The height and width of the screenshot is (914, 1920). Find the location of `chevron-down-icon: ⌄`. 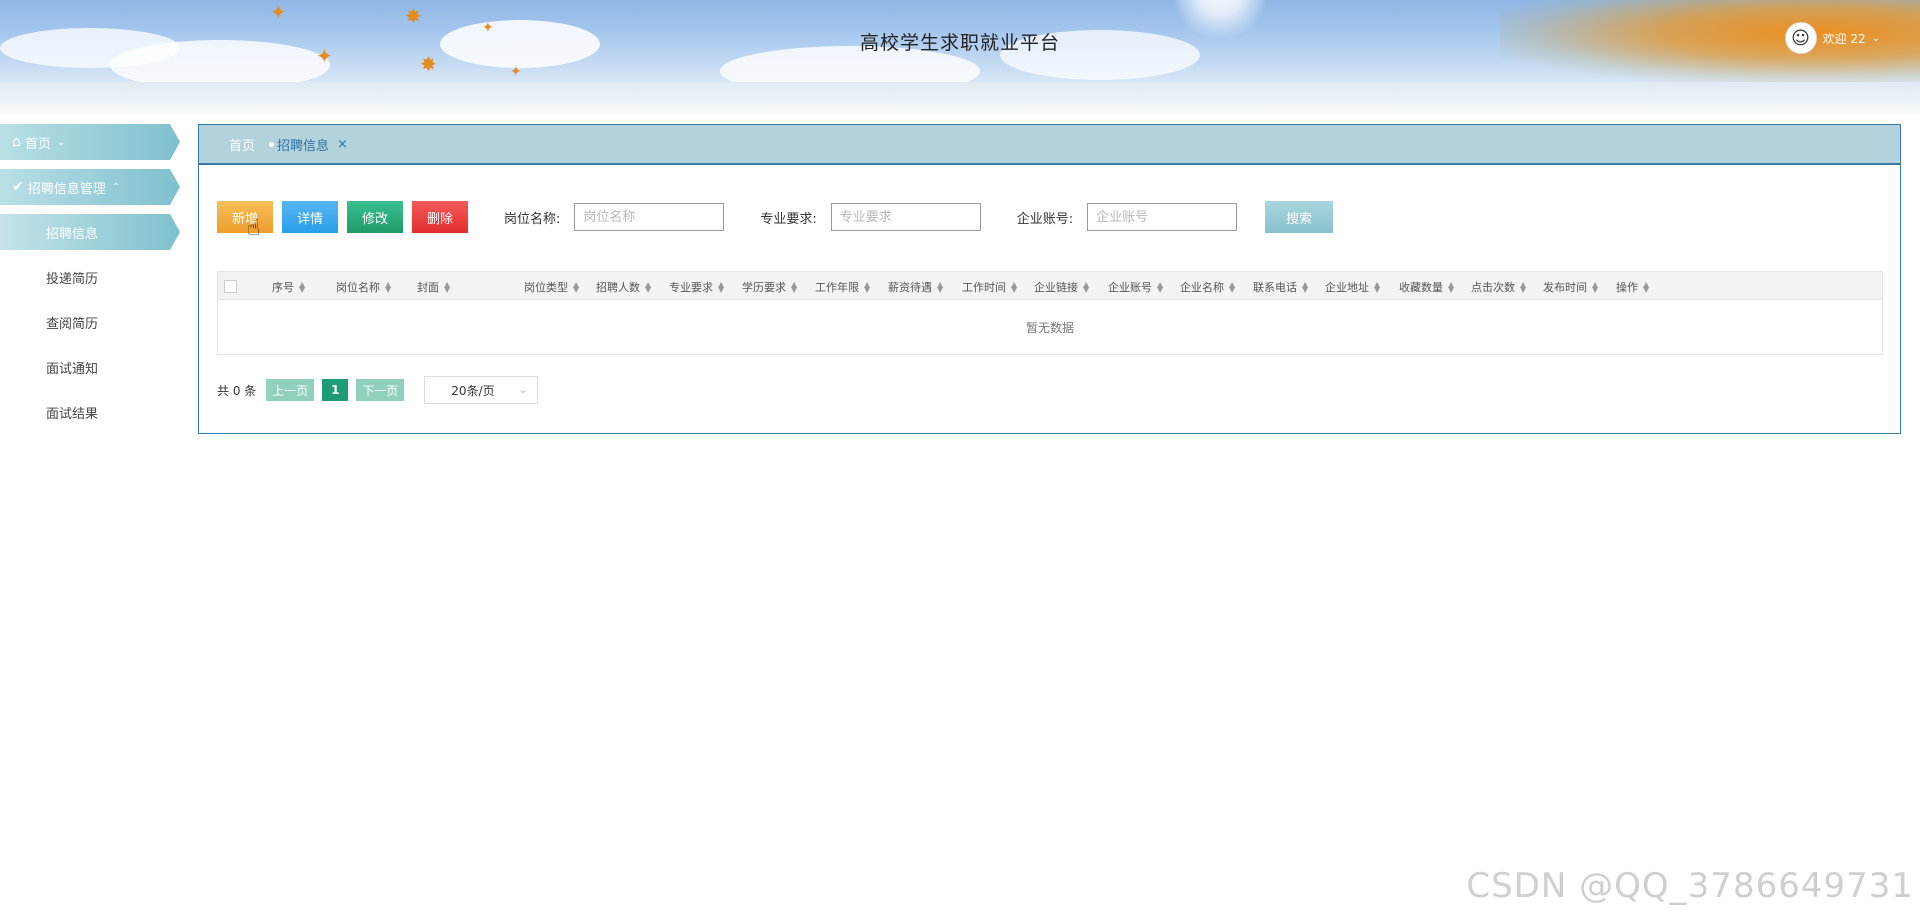

chevron-down-icon: ⌄ is located at coordinates (61, 142).